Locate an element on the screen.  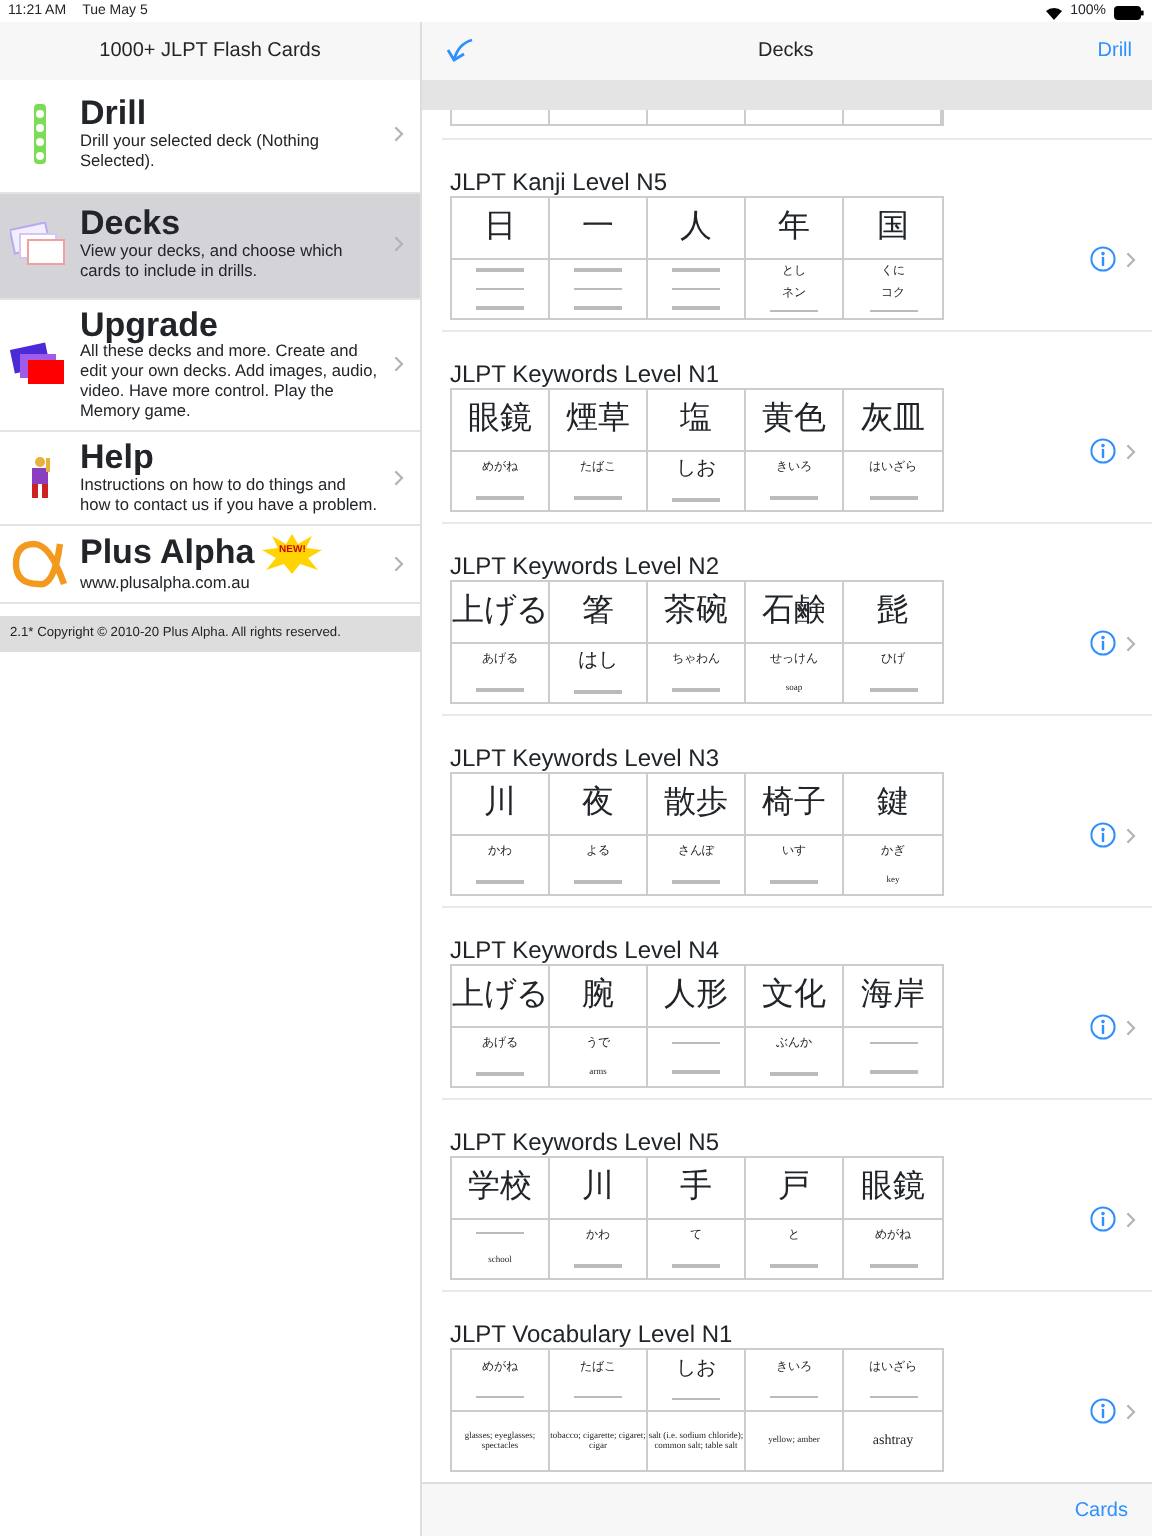
nav-title: Decks is located at coordinates (785, 52).